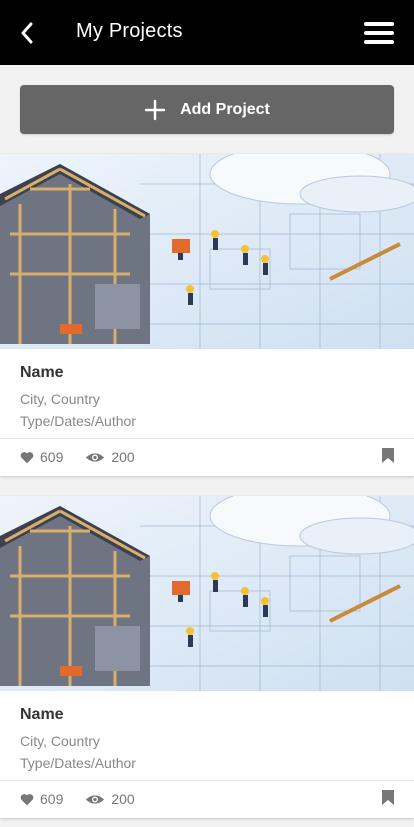 The height and width of the screenshot is (827, 414). Describe the element at coordinates (129, 31) in the screenshot. I see `page-title: My Projects` at that location.